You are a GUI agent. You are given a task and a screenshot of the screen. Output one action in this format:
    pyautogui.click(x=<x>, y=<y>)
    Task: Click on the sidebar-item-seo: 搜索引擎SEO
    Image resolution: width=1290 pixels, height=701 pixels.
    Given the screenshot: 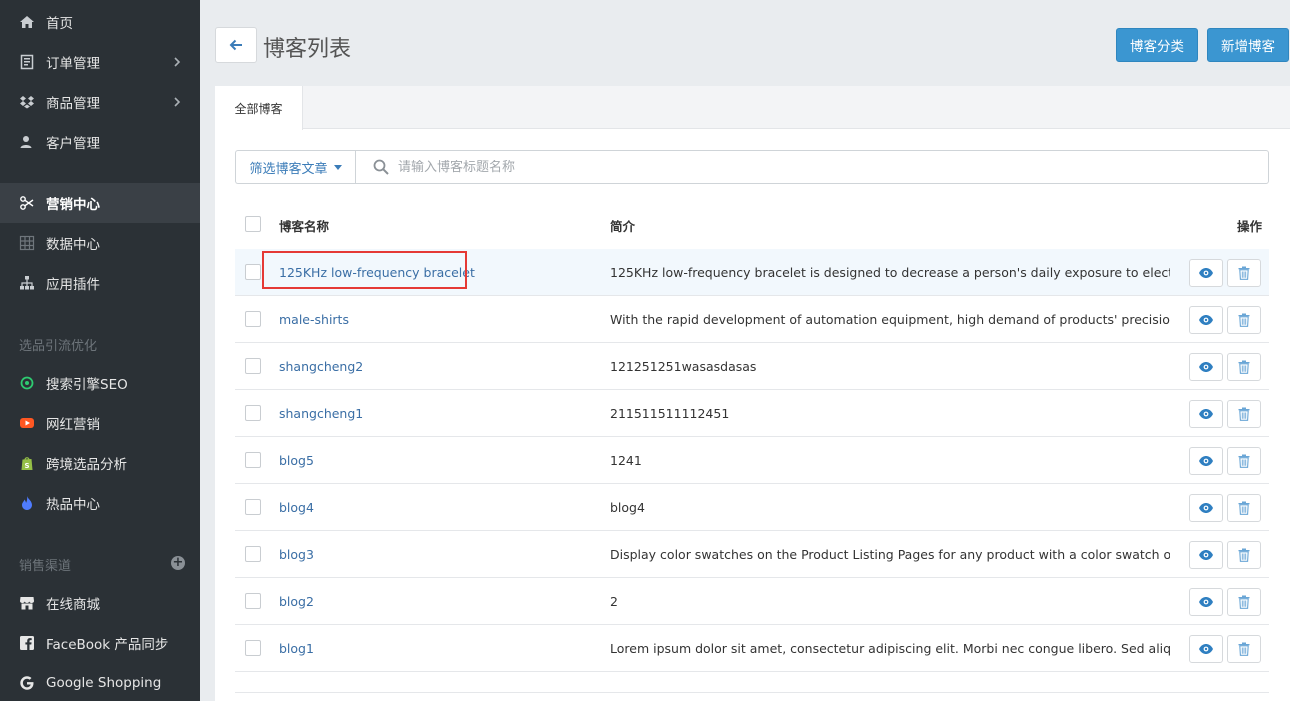 What is the action you would take?
    pyautogui.click(x=100, y=383)
    